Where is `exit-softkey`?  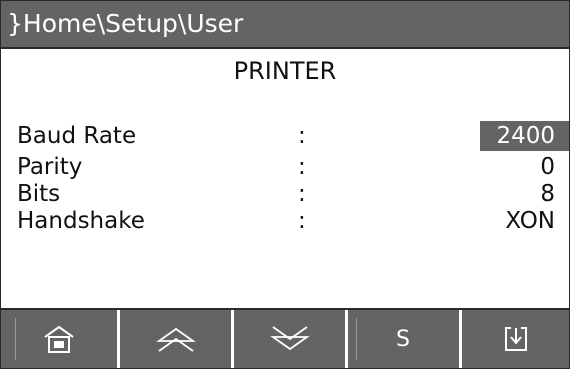
exit-softkey is located at coordinates (515, 339).